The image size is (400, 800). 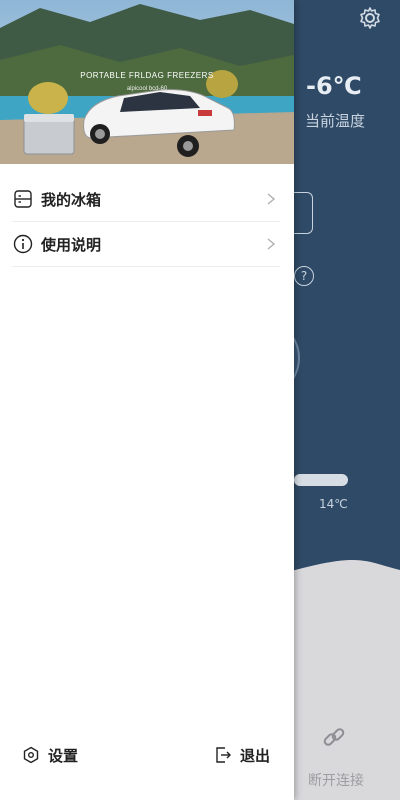 What do you see at coordinates (334, 86) in the screenshot?
I see `current-temperature: -6℃` at bounding box center [334, 86].